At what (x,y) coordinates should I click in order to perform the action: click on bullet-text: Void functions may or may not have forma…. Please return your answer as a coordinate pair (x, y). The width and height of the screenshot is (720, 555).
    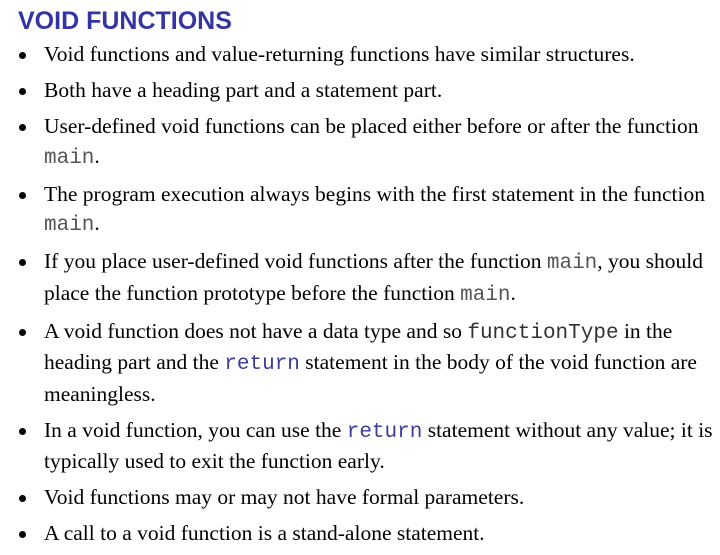
    Looking at the image, I should click on (284, 497).